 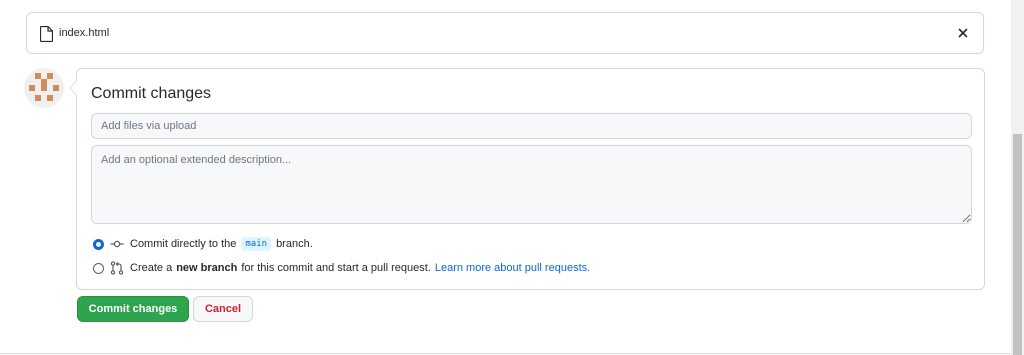 I want to click on commit-title: Commit changes, so click(x=151, y=93).